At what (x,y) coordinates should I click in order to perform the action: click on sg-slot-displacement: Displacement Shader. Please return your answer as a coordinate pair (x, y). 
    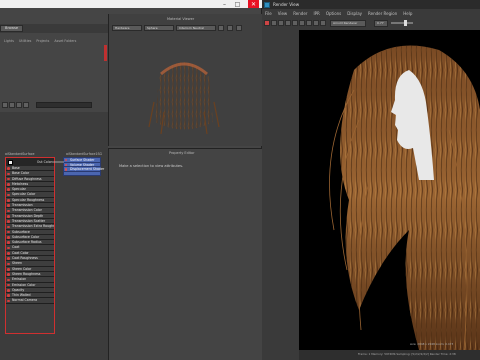
    Looking at the image, I should click on (84, 169).